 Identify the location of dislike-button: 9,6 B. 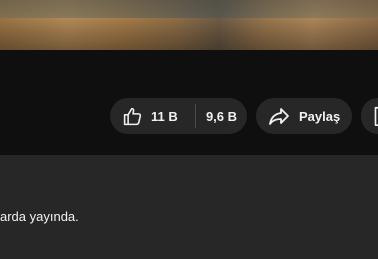
(221, 116).